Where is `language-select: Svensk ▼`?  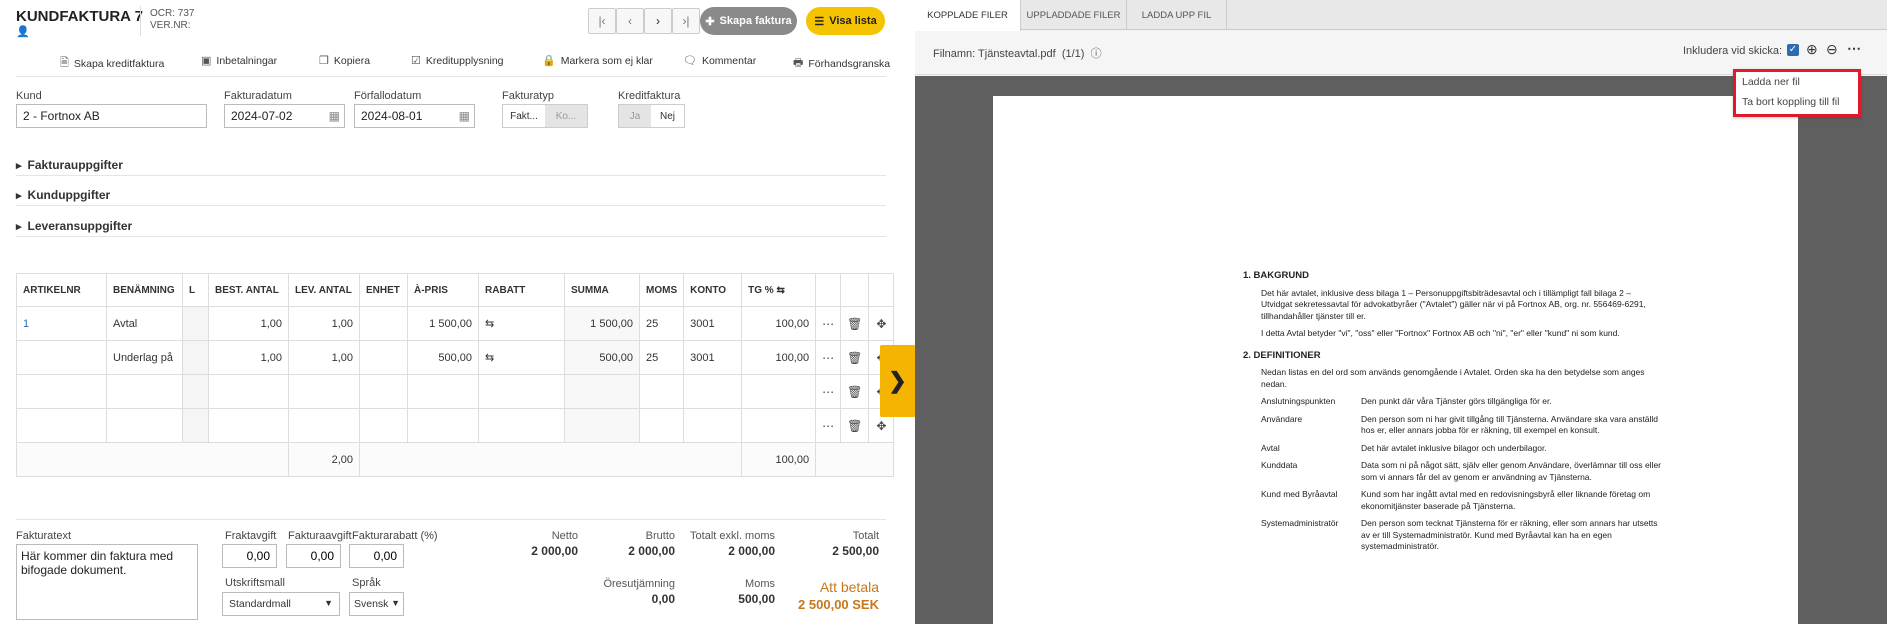
language-select: Svensk ▼ is located at coordinates (376, 604).